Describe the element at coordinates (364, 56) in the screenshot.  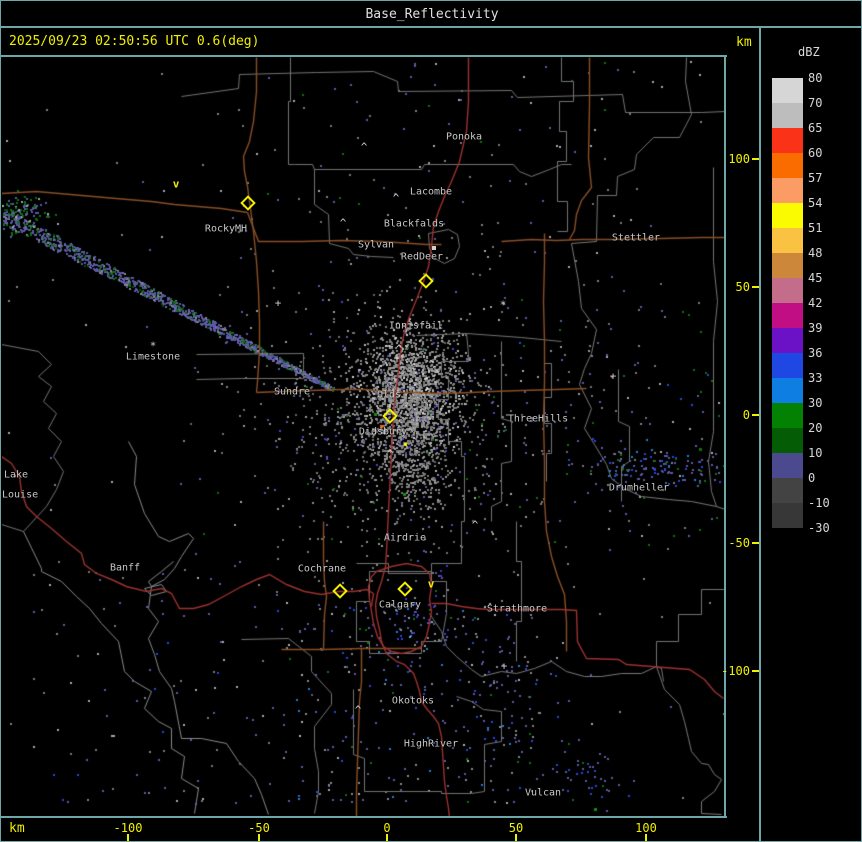
I see `map-border-top` at that location.